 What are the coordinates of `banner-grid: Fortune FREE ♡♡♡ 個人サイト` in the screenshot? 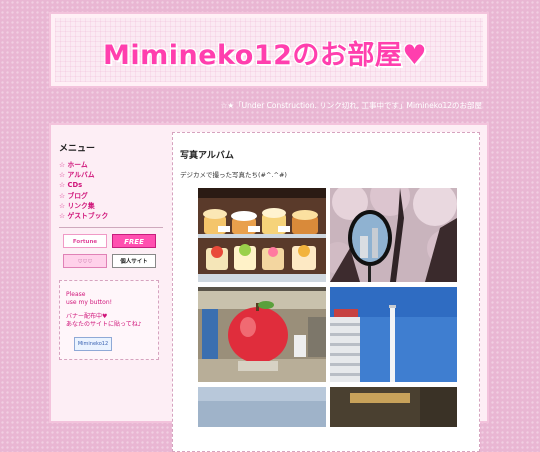 It's located at (115, 251).